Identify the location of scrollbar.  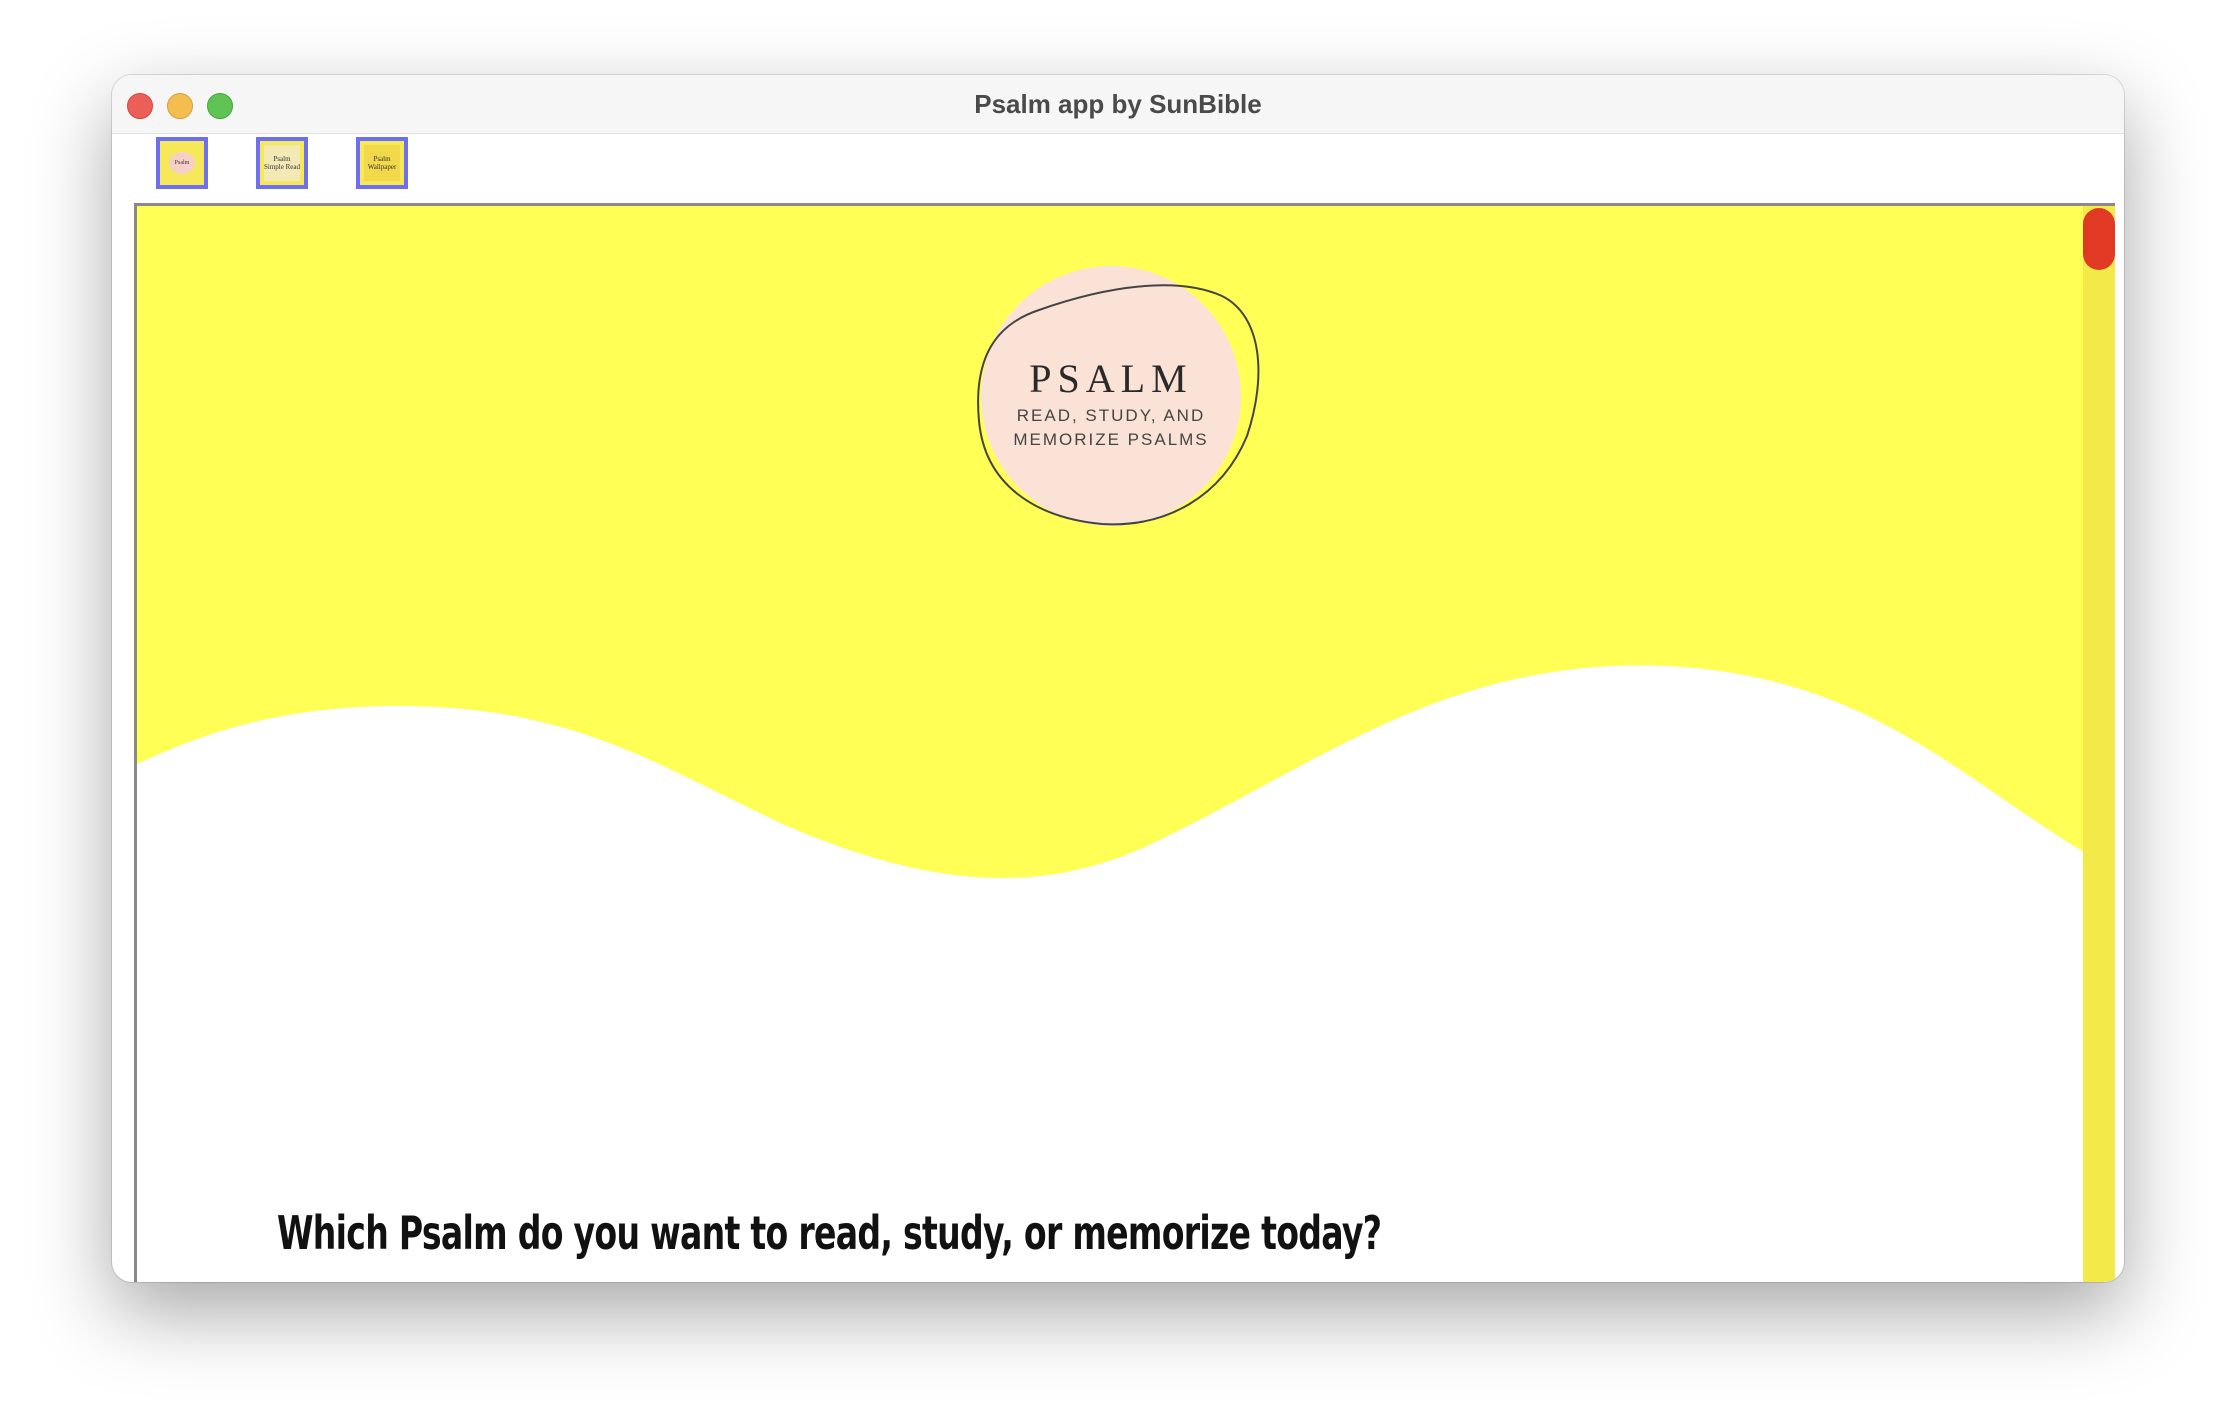
(2099, 744).